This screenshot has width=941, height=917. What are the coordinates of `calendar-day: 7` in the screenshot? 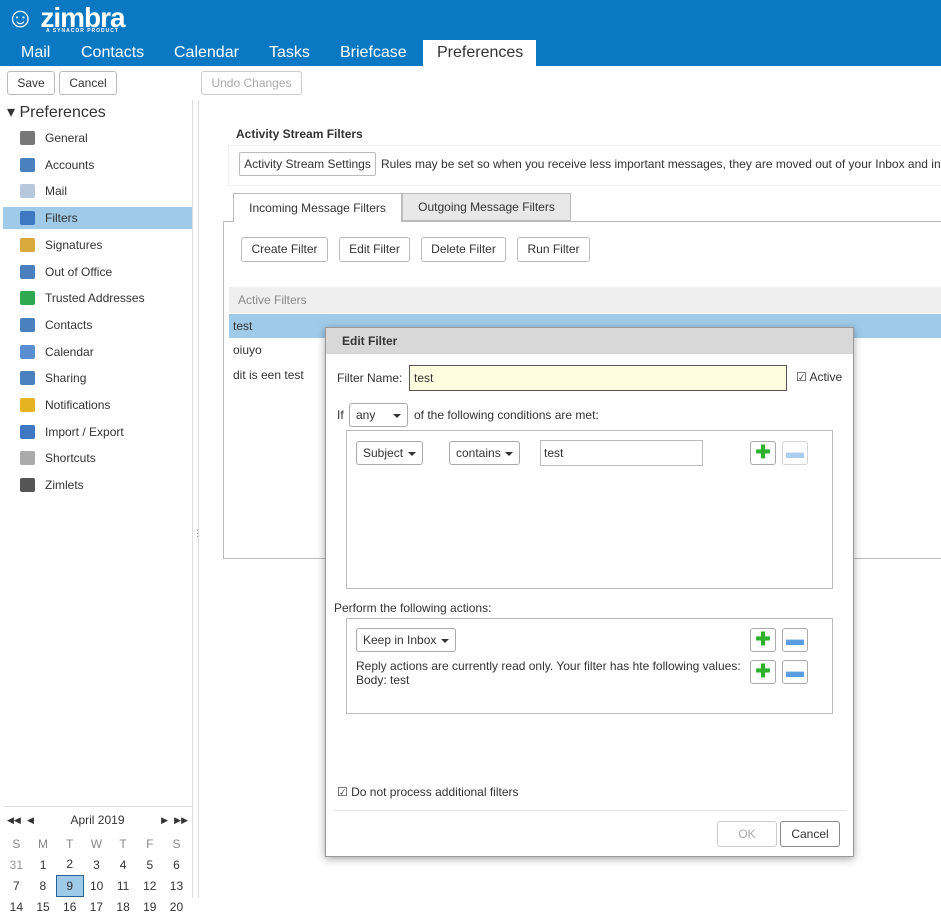 It's located at (16, 885).